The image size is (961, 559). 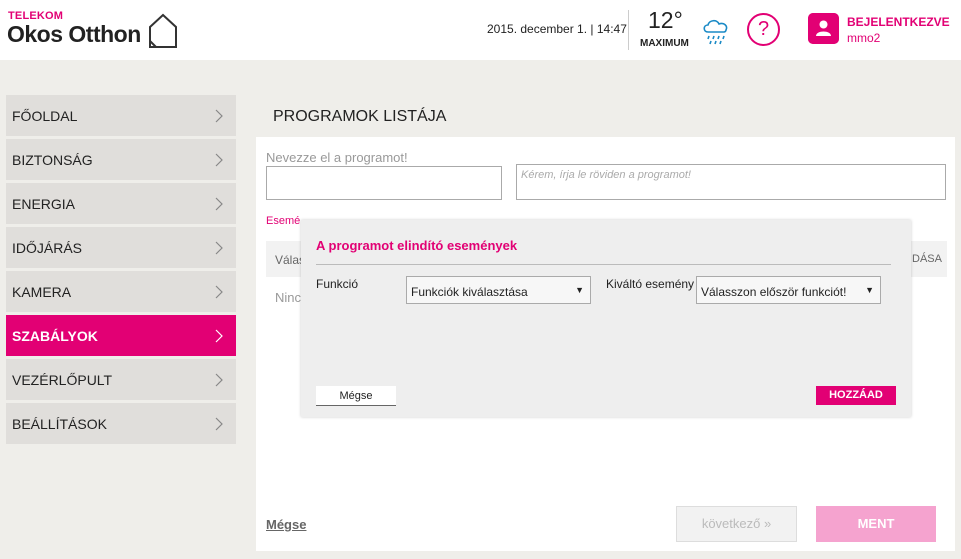 I want to click on temperature: 12°, so click(x=665, y=20).